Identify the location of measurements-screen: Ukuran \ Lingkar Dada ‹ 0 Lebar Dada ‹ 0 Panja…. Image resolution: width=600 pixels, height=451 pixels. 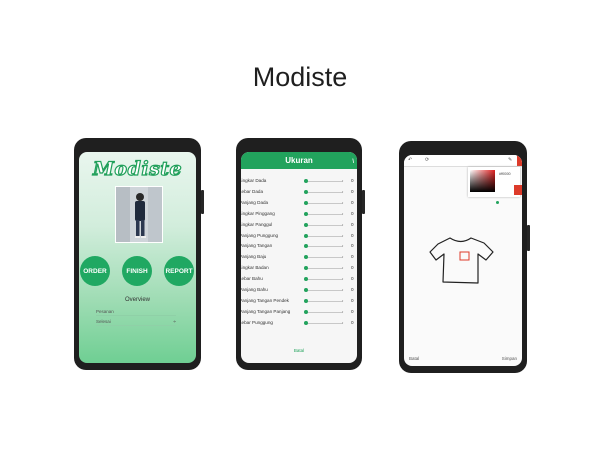
(299, 257).